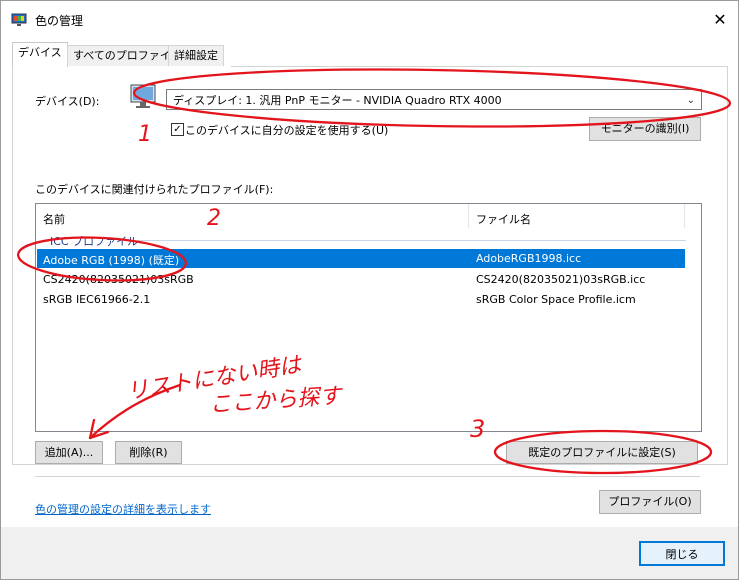  What do you see at coordinates (111, 260) in the screenshot?
I see `profile-name: Adobe RGB (1998) (既定)` at bounding box center [111, 260].